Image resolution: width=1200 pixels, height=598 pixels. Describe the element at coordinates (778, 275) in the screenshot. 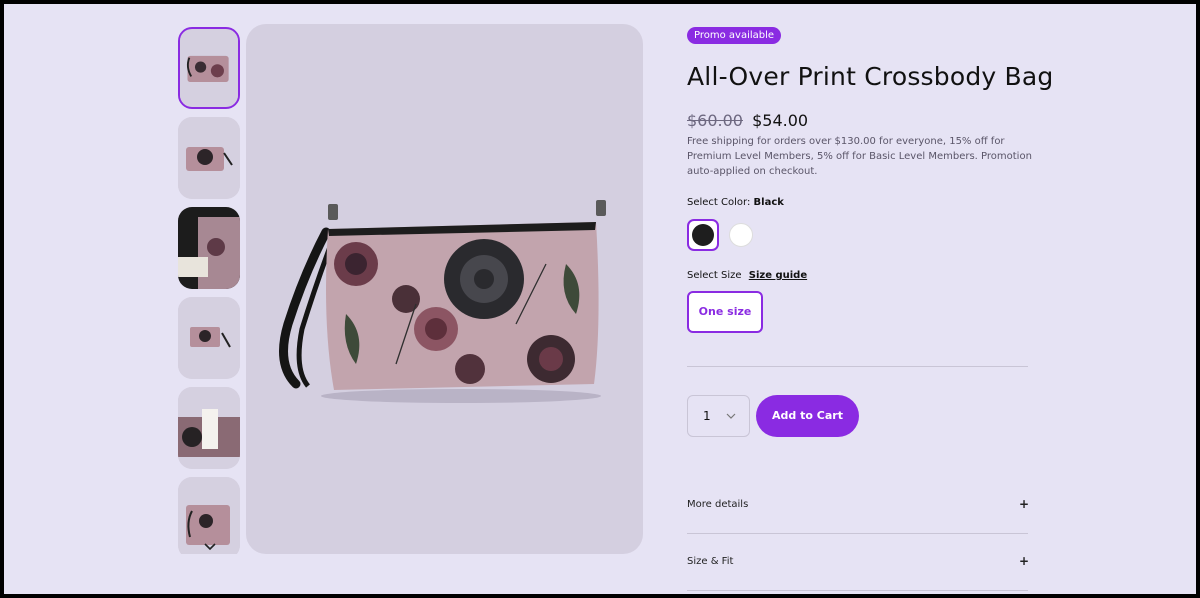

I see `size-guide-link: Size guide` at that location.